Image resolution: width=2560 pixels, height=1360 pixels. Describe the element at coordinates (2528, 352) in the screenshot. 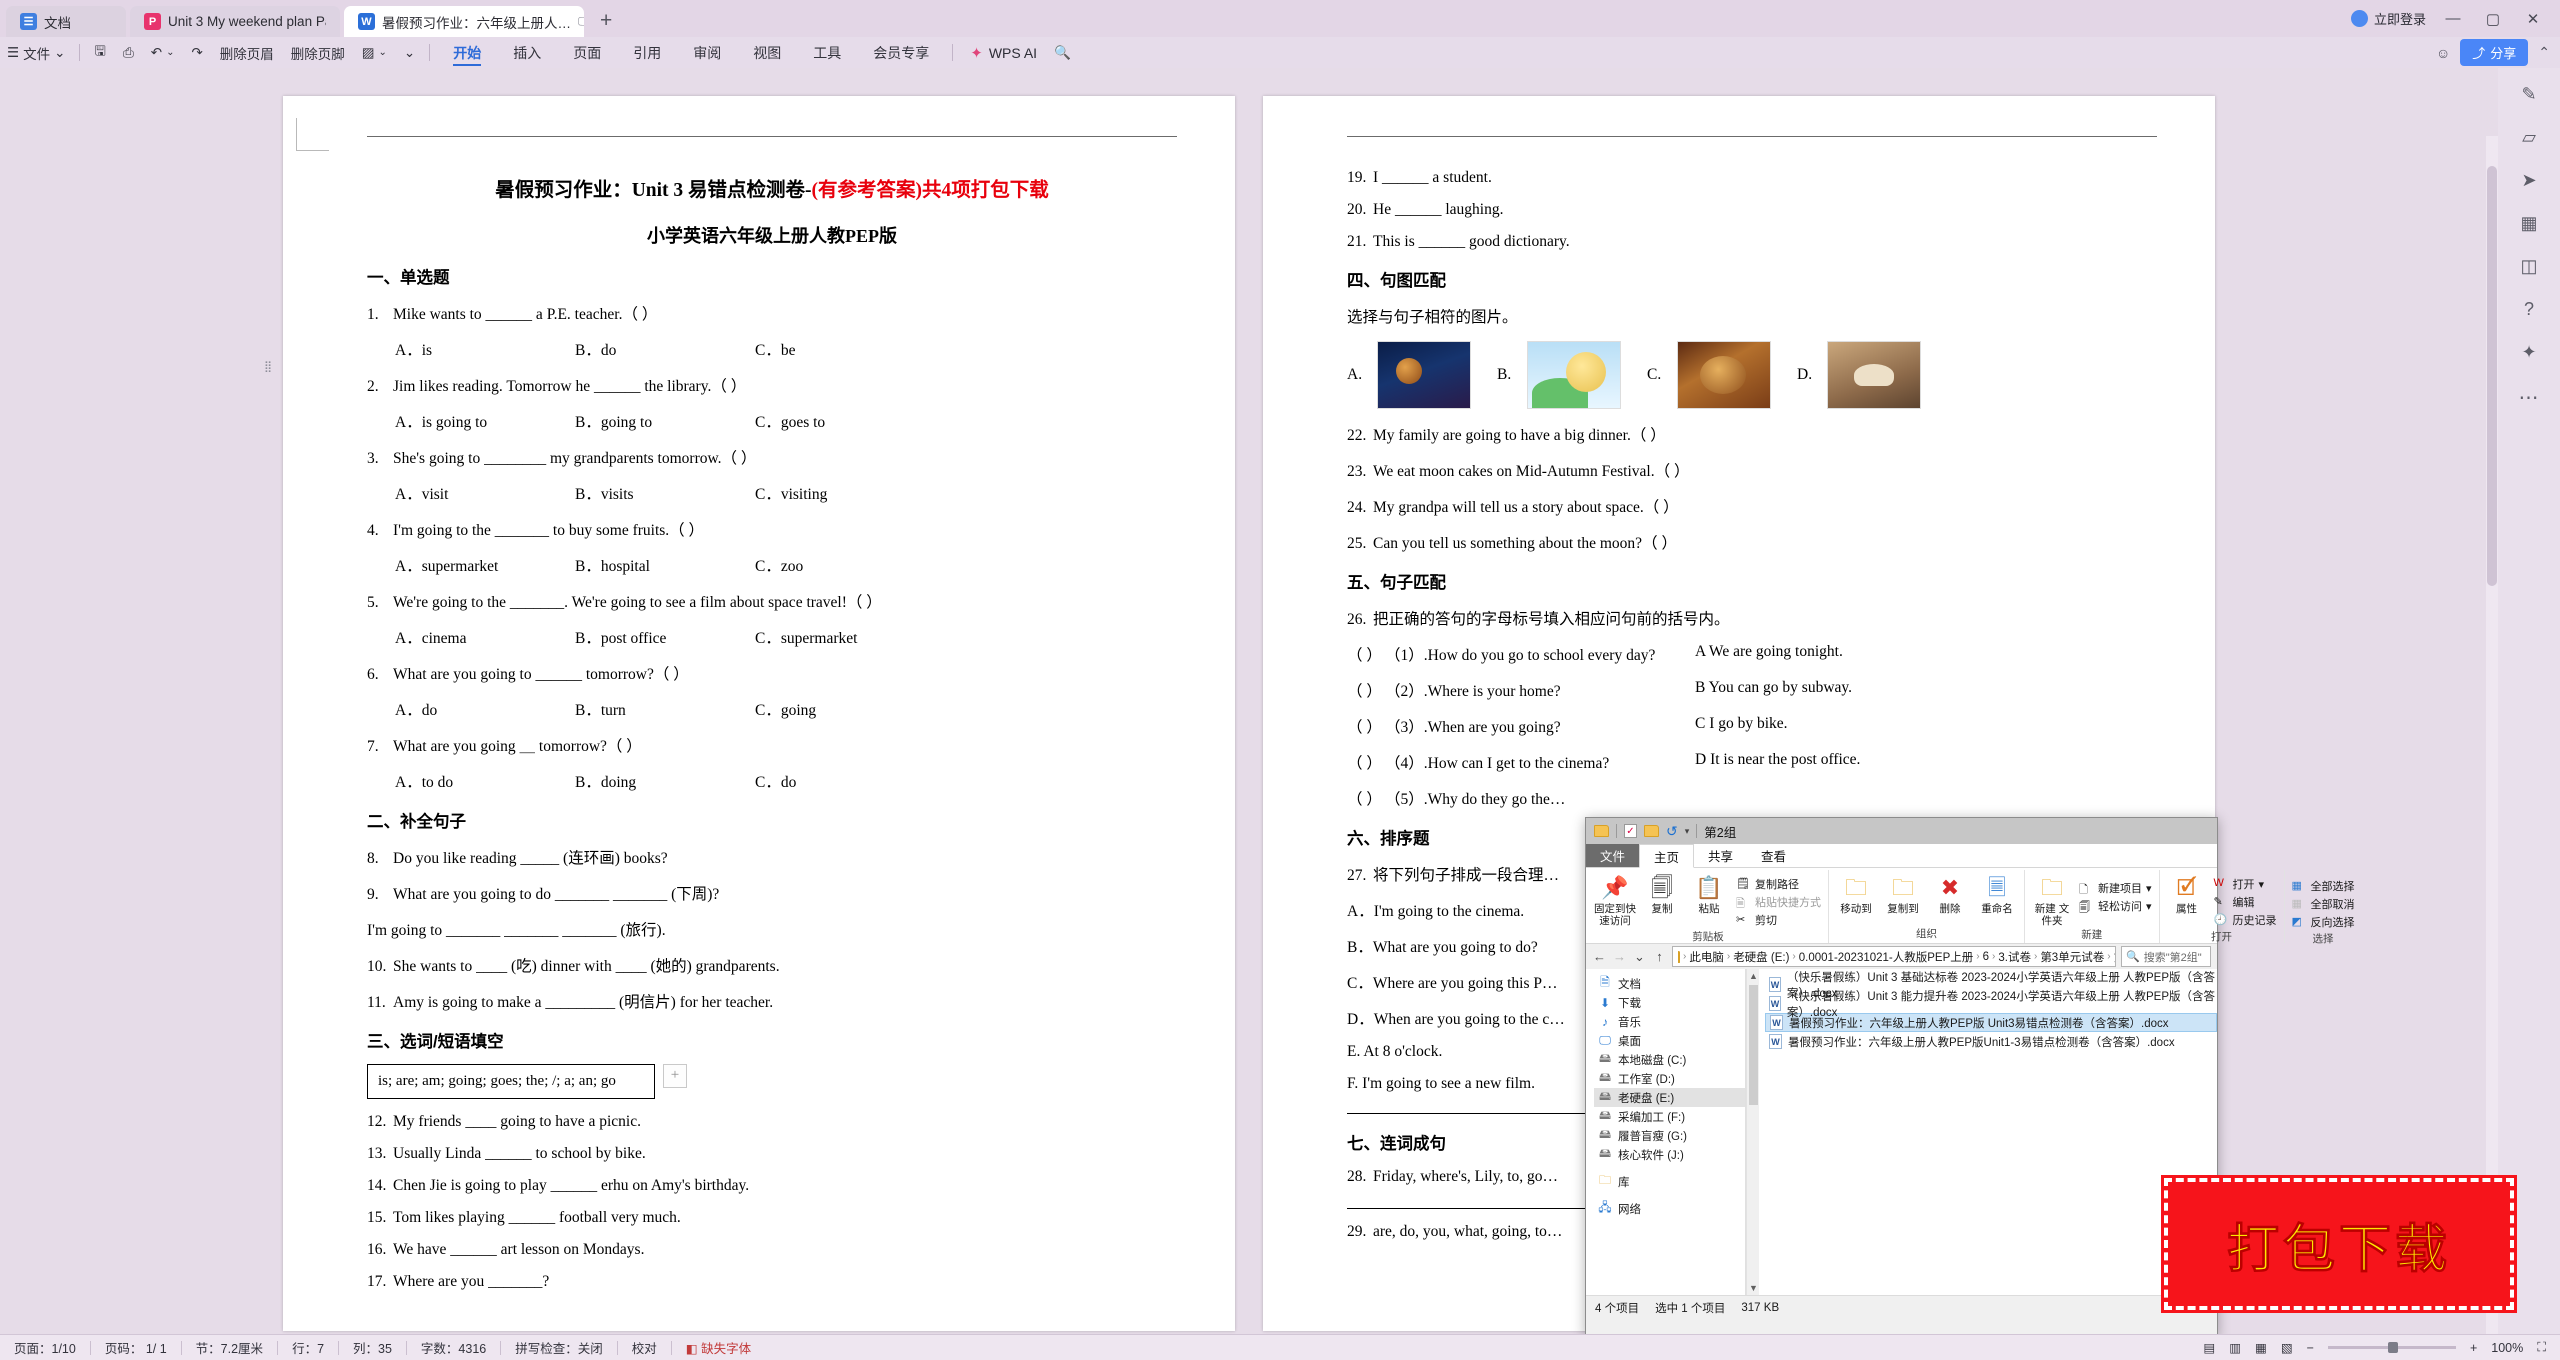

I see `skin-icon: ✦` at that location.